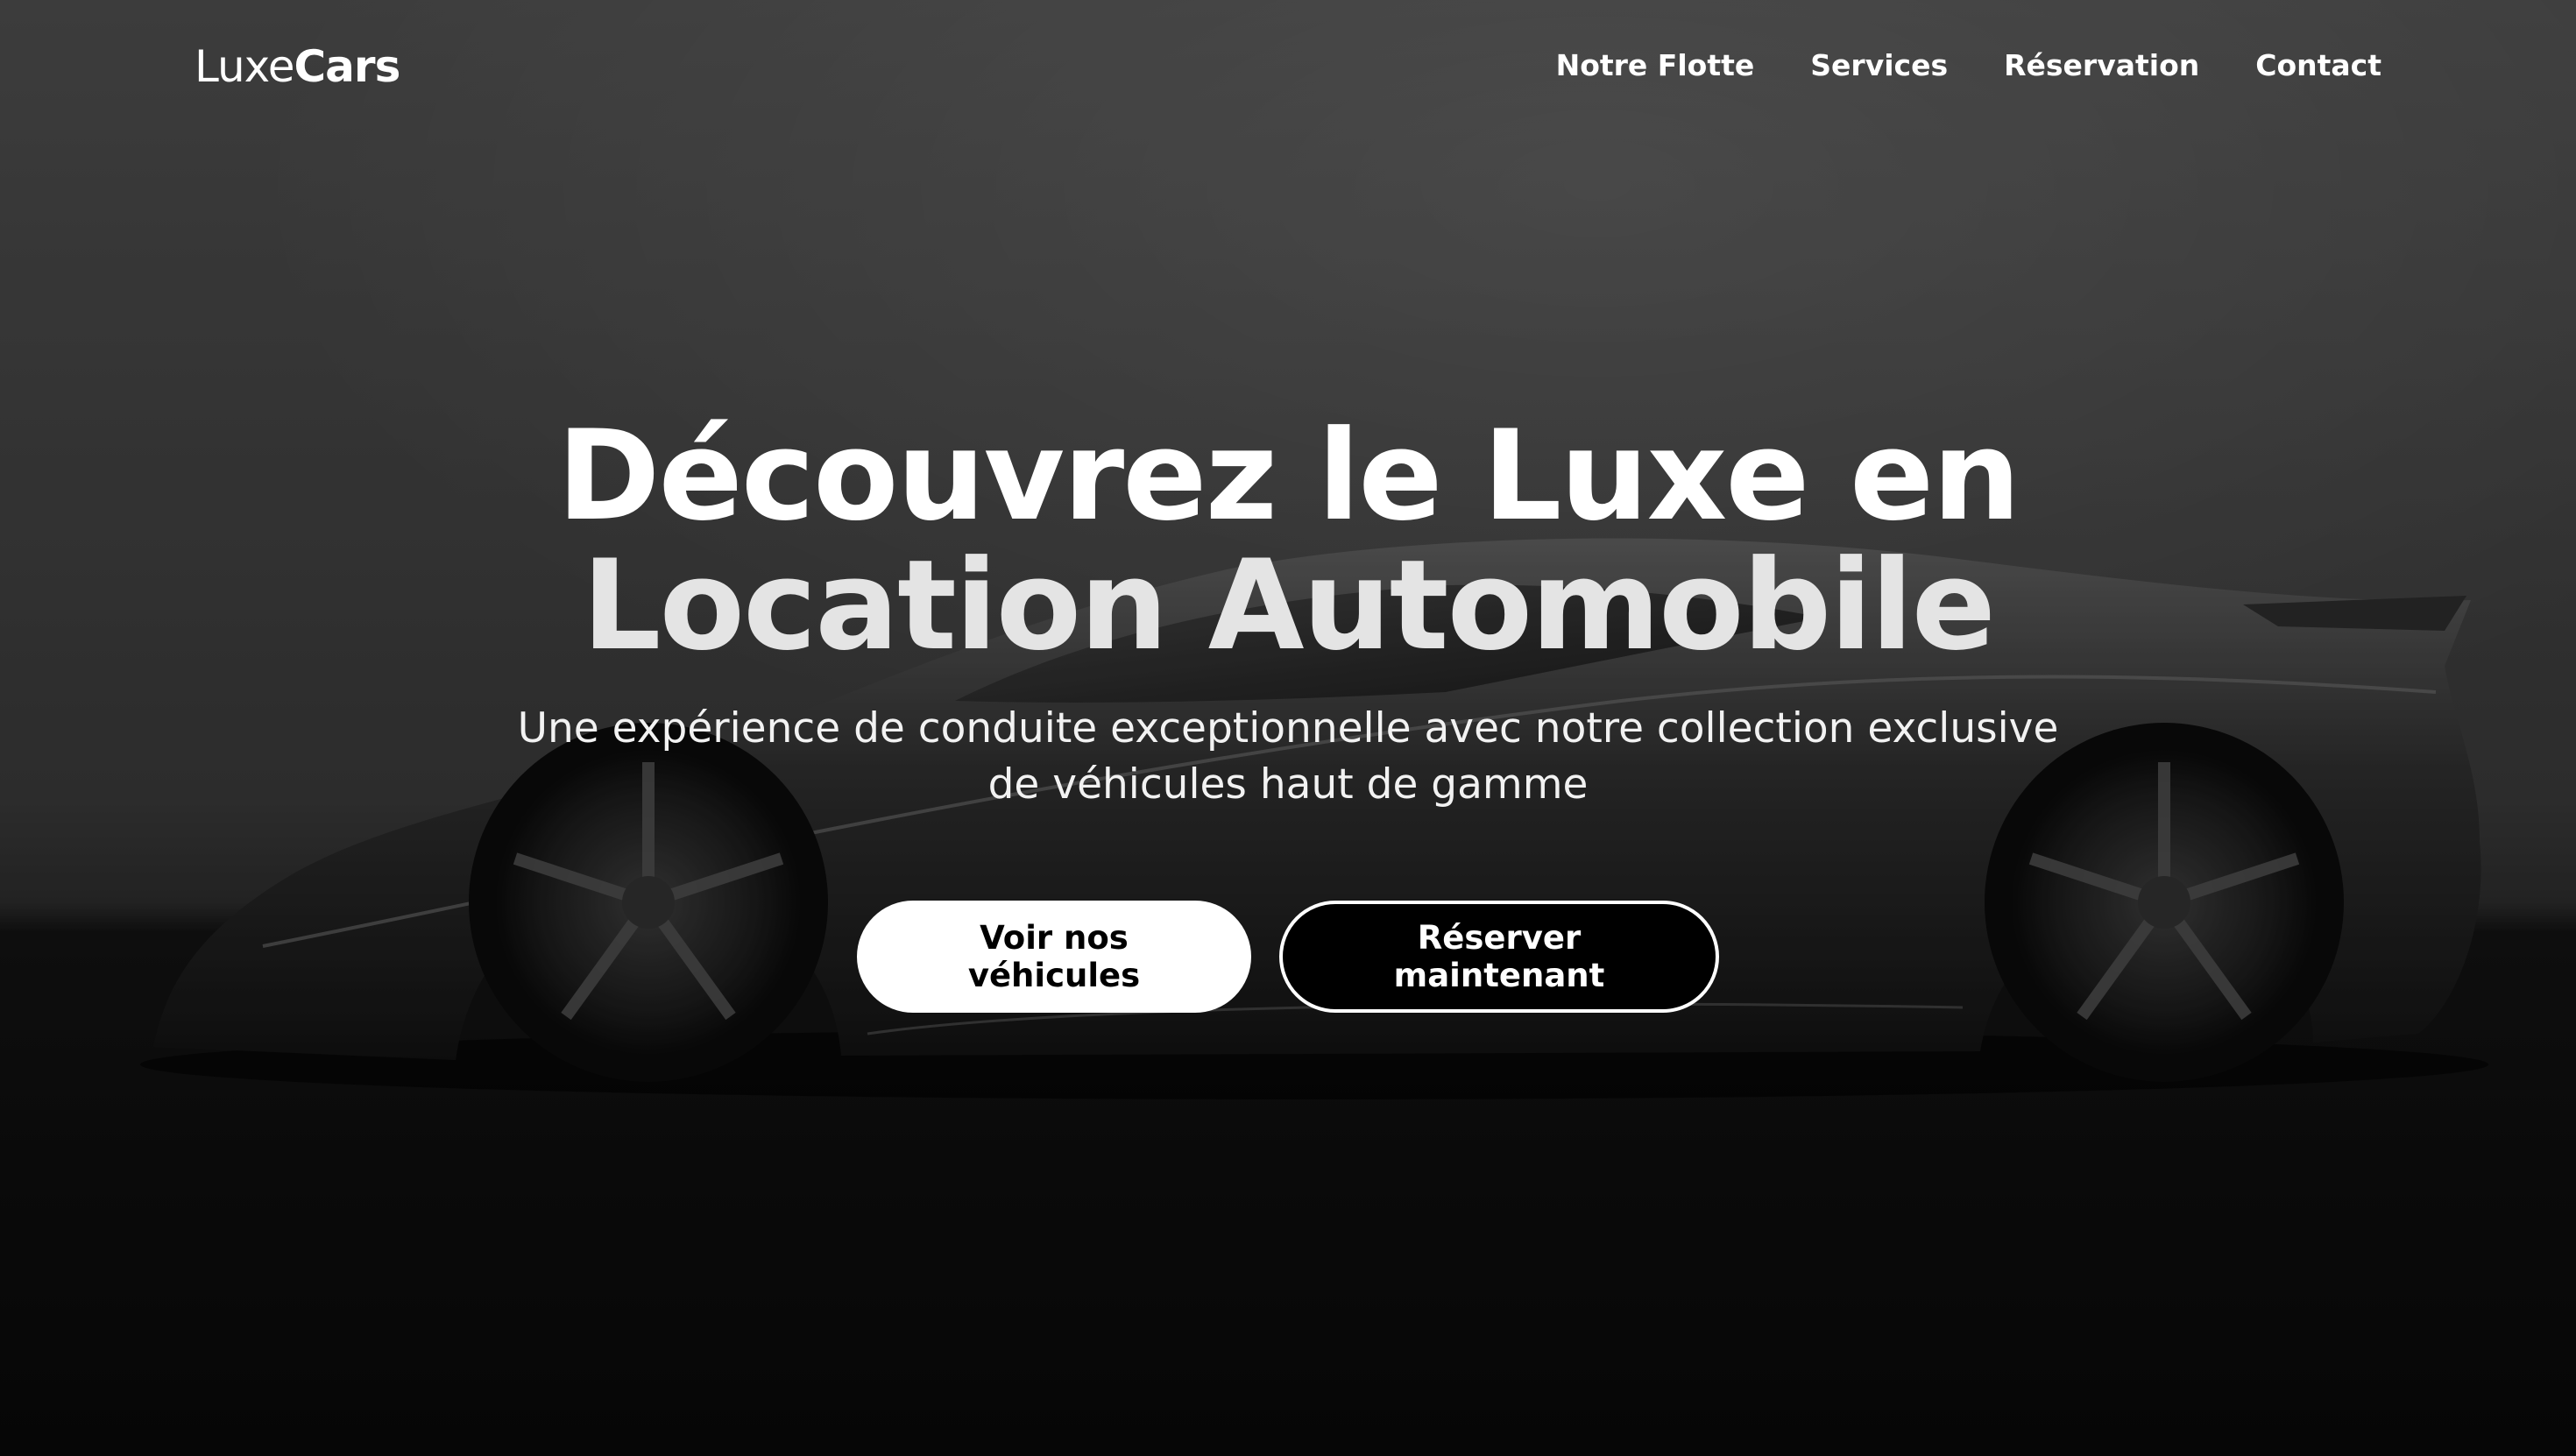  Describe the element at coordinates (1288, 476) in the screenshot. I see `hero-title-line-1: Découvrez le Luxe en` at that location.